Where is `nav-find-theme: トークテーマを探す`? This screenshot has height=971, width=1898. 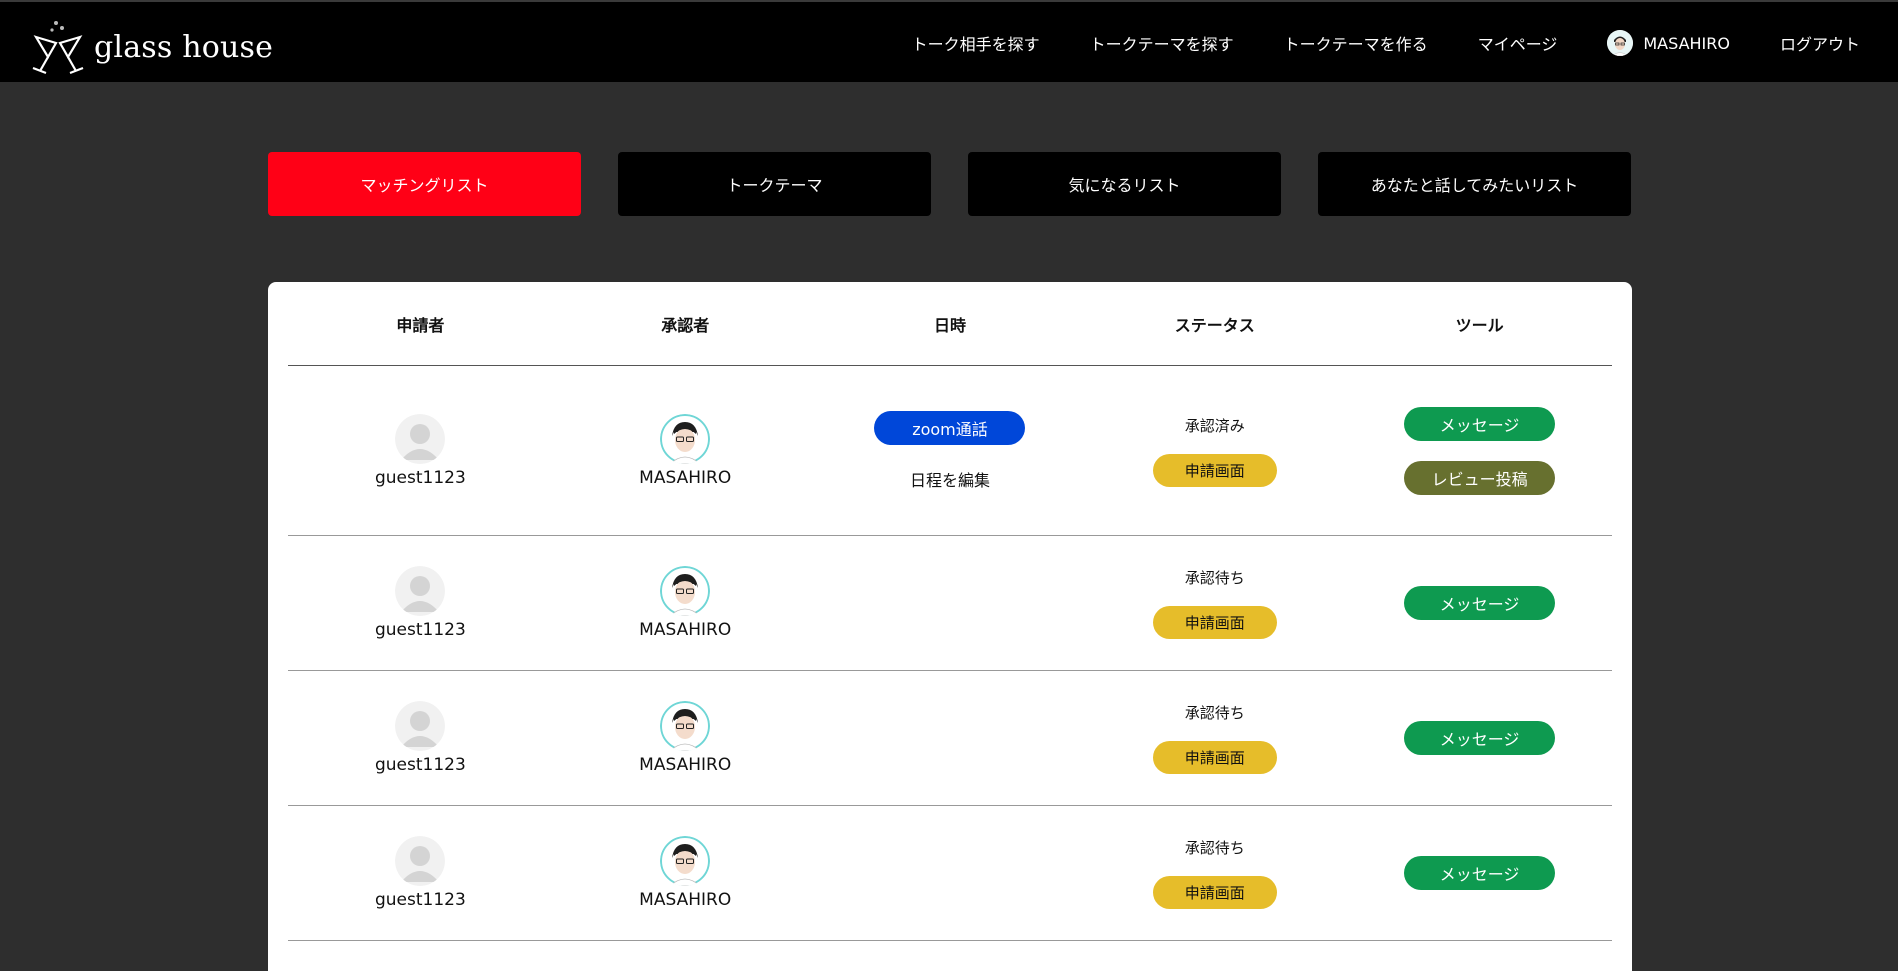 nav-find-theme: トークテーマを探す is located at coordinates (1162, 43).